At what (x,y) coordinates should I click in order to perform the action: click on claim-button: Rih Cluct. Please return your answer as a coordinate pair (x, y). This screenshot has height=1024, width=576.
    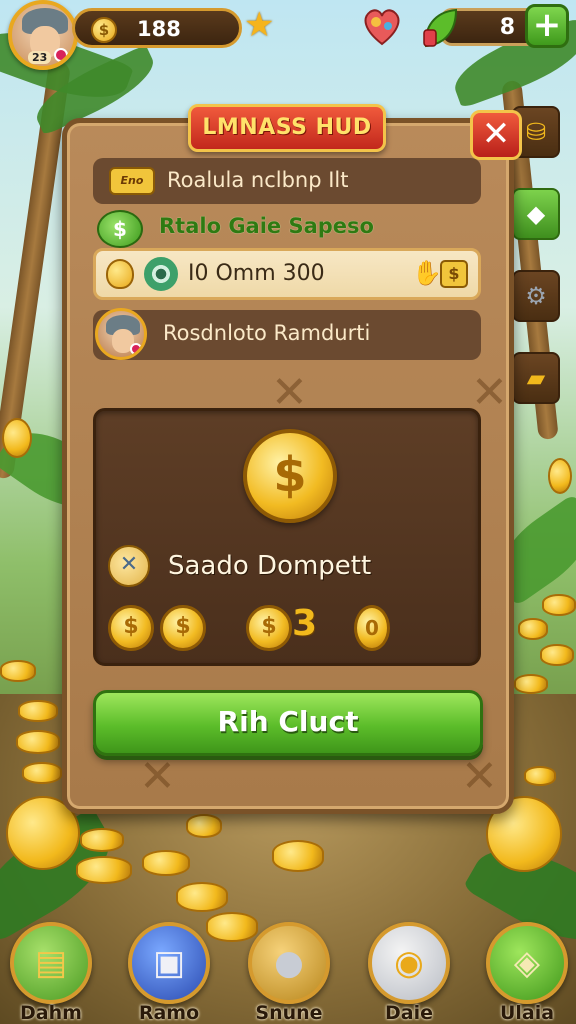
    Looking at the image, I should click on (288, 723).